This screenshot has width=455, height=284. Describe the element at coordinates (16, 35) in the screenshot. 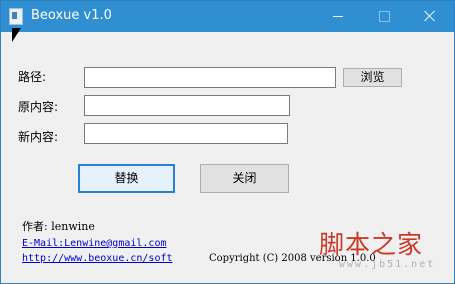

I see `mouse-cursor-icon` at that location.